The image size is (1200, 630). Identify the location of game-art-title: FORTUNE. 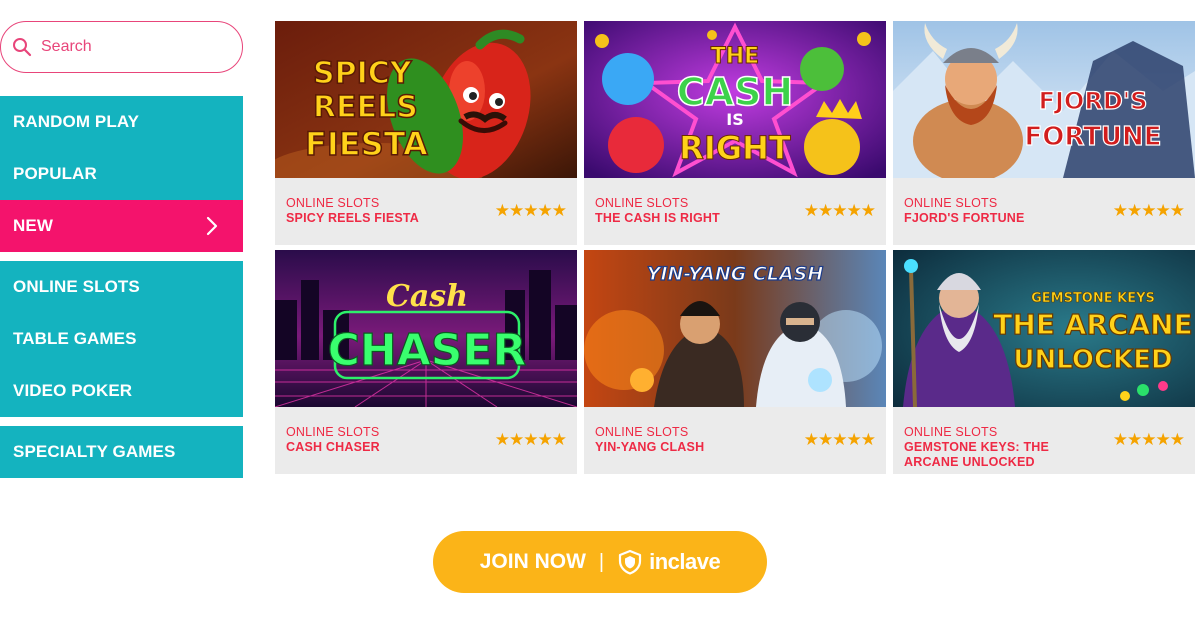
(1092, 137).